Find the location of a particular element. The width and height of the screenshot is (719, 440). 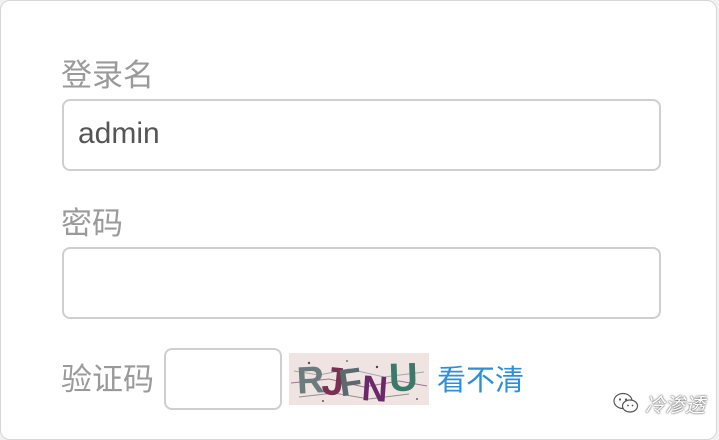

watermark-text: 冷渗透 is located at coordinates (675, 404).